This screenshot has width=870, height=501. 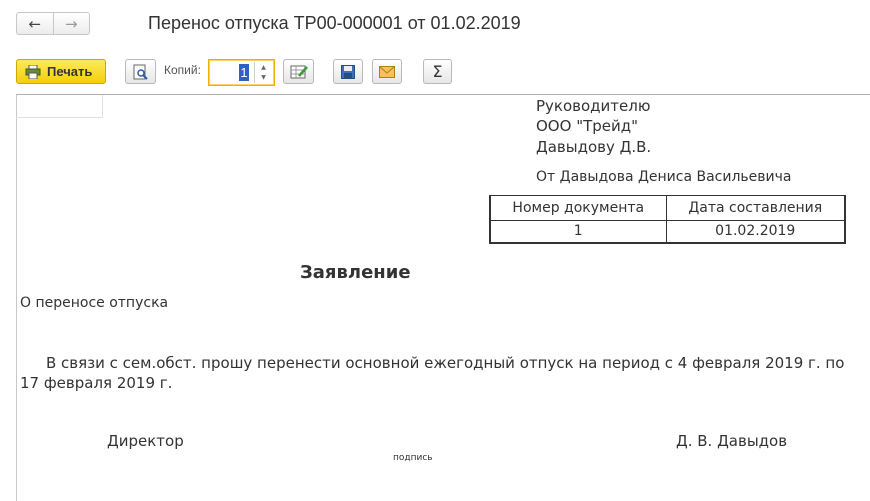 I want to click on floppy-disk-icon, so click(x=348, y=71).